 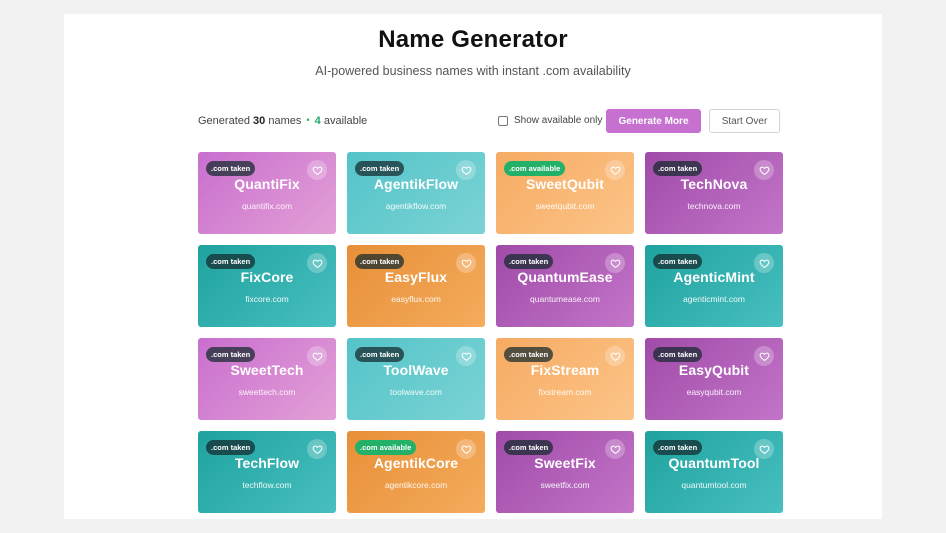 I want to click on name-card: .com taken QuantiFix quantifix.com, so click(x=267, y=193).